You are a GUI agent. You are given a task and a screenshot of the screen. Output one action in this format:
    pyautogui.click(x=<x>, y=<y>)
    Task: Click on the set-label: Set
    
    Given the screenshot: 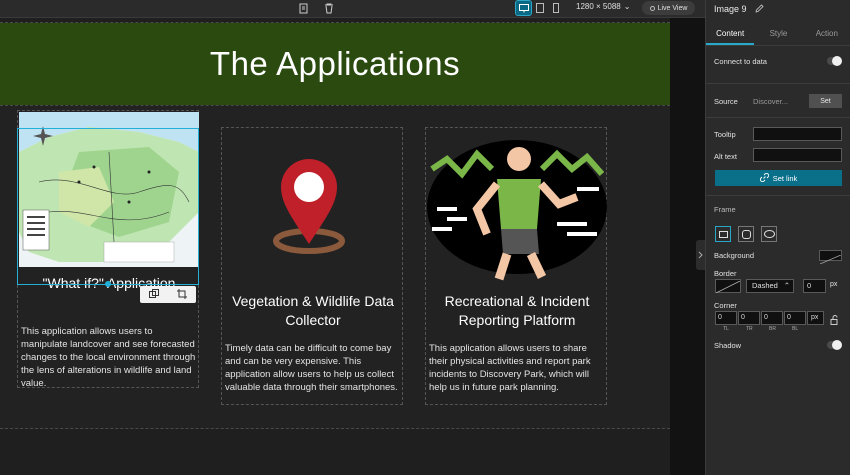 What is the action you would take?
    pyautogui.click(x=825, y=101)
    